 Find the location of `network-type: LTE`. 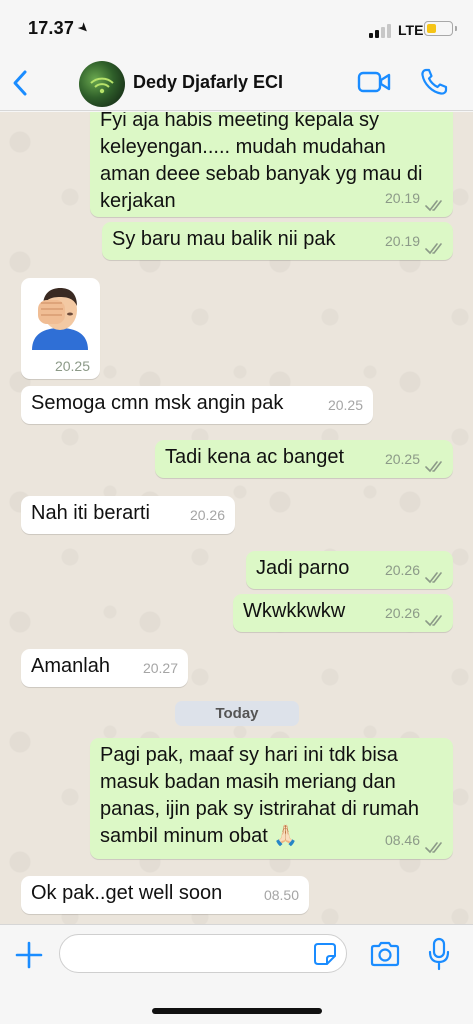

network-type: LTE is located at coordinates (411, 30).